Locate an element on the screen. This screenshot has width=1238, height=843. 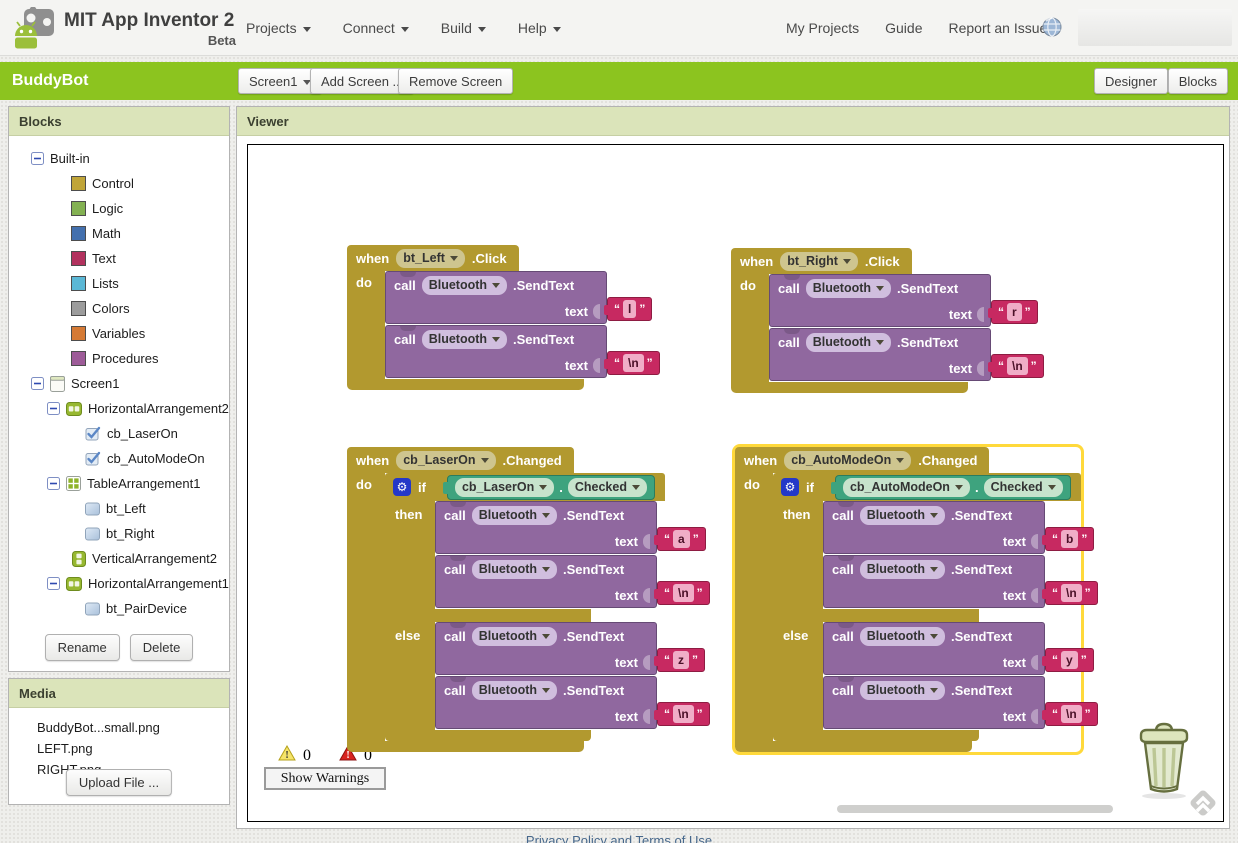
tree-item-screen1: Screen1 is located at coordinates (119, 383).